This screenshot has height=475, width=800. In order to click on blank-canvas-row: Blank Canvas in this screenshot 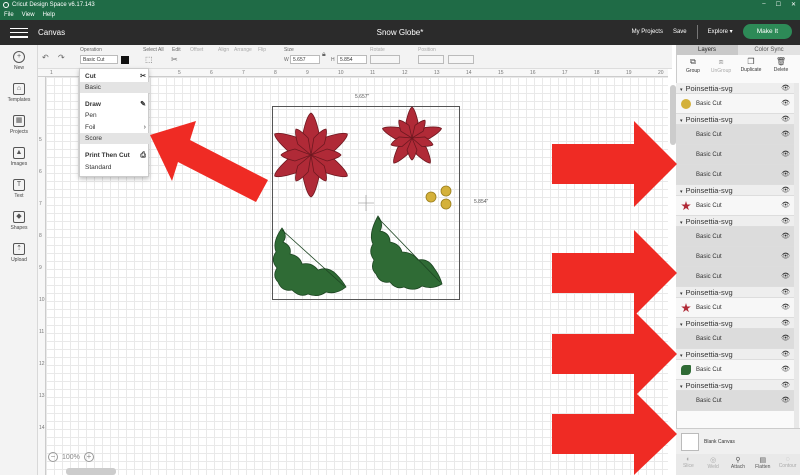, I will do `click(738, 441)`.